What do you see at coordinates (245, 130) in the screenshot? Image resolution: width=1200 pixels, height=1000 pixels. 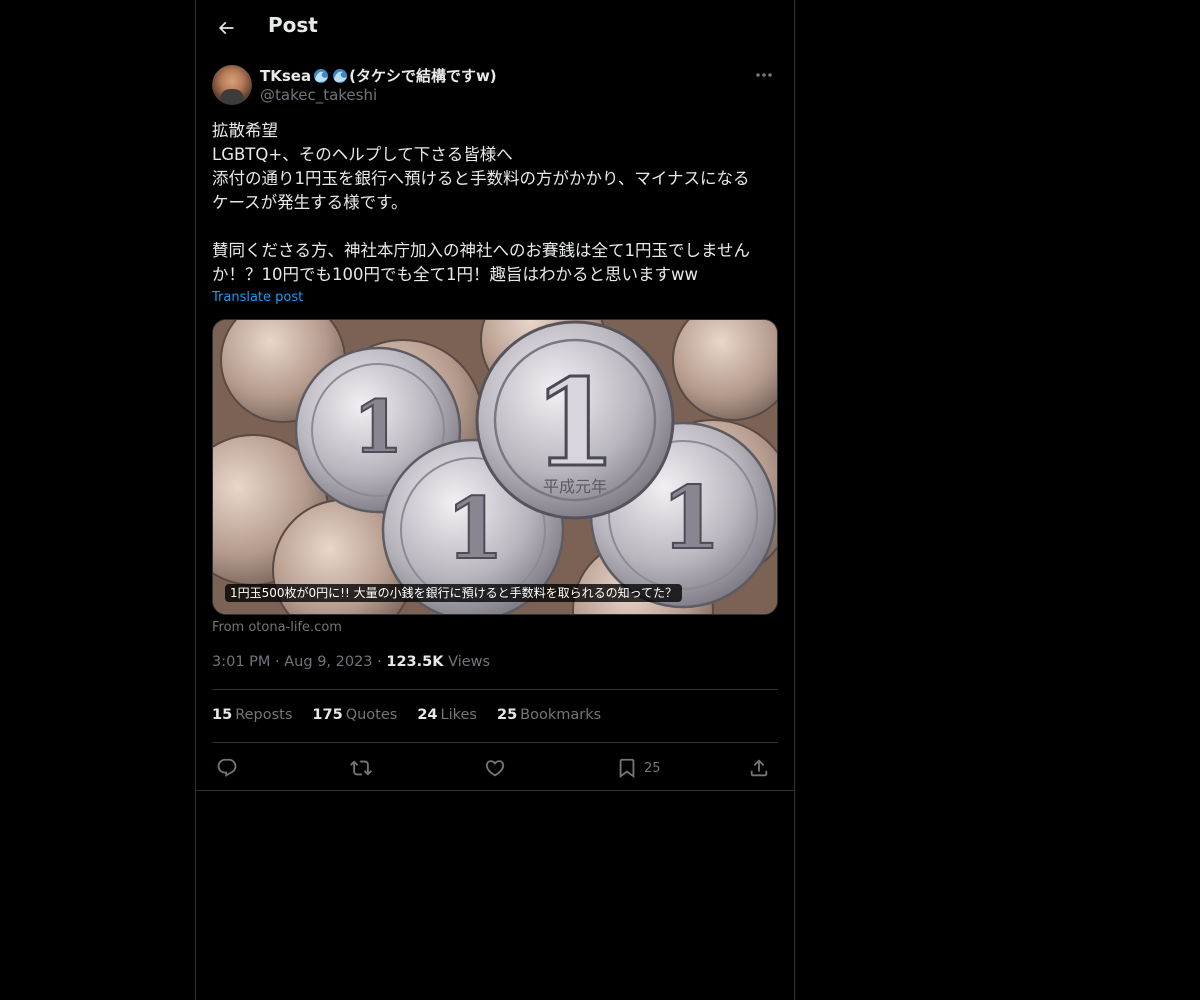 I see `post-line: 拡散希望` at bounding box center [245, 130].